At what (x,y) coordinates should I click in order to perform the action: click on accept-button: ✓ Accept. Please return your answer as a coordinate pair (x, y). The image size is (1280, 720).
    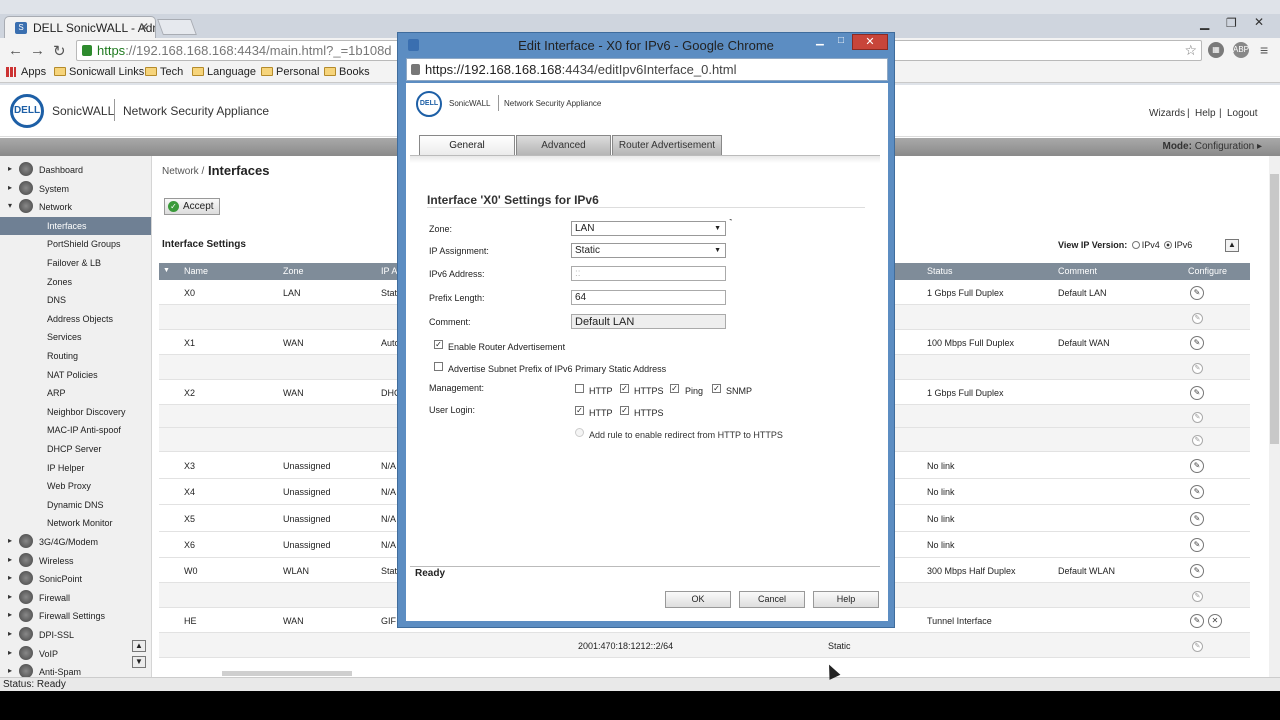
    Looking at the image, I should click on (192, 206).